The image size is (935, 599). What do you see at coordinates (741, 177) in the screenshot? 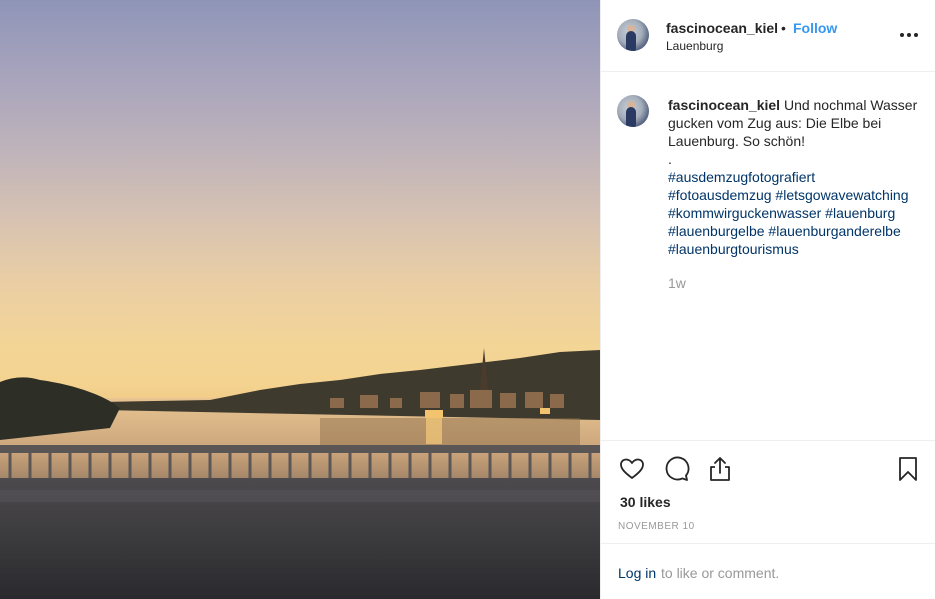
I see `hashtag-link: #ausdemzugfotografiert` at bounding box center [741, 177].